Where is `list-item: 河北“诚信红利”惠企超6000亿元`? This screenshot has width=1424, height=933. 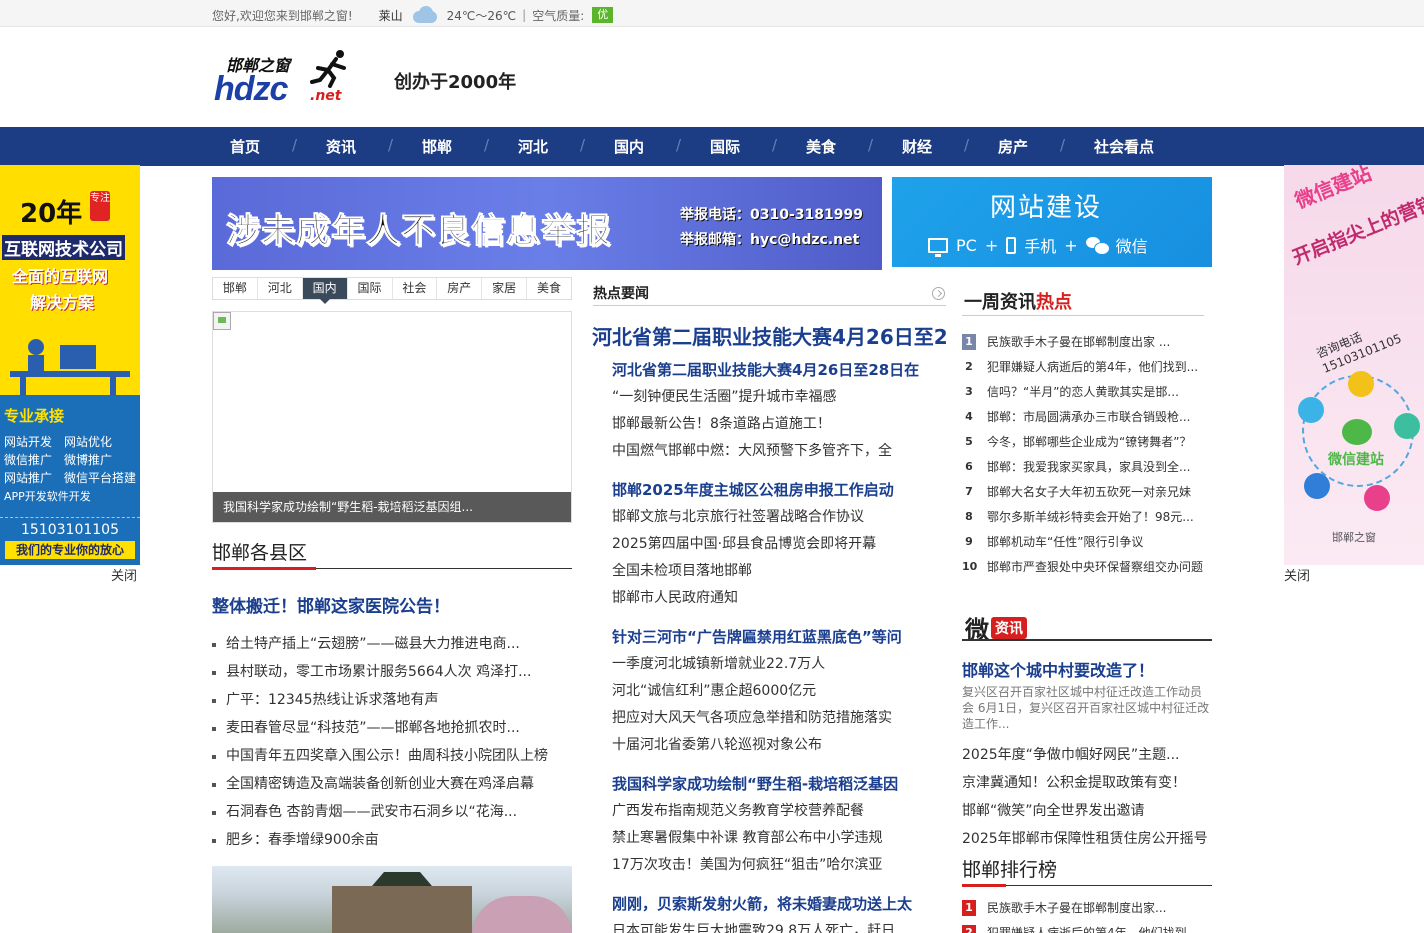
list-item: 河北“诚信红利”惠企超6000亿元 is located at coordinates (779, 691).